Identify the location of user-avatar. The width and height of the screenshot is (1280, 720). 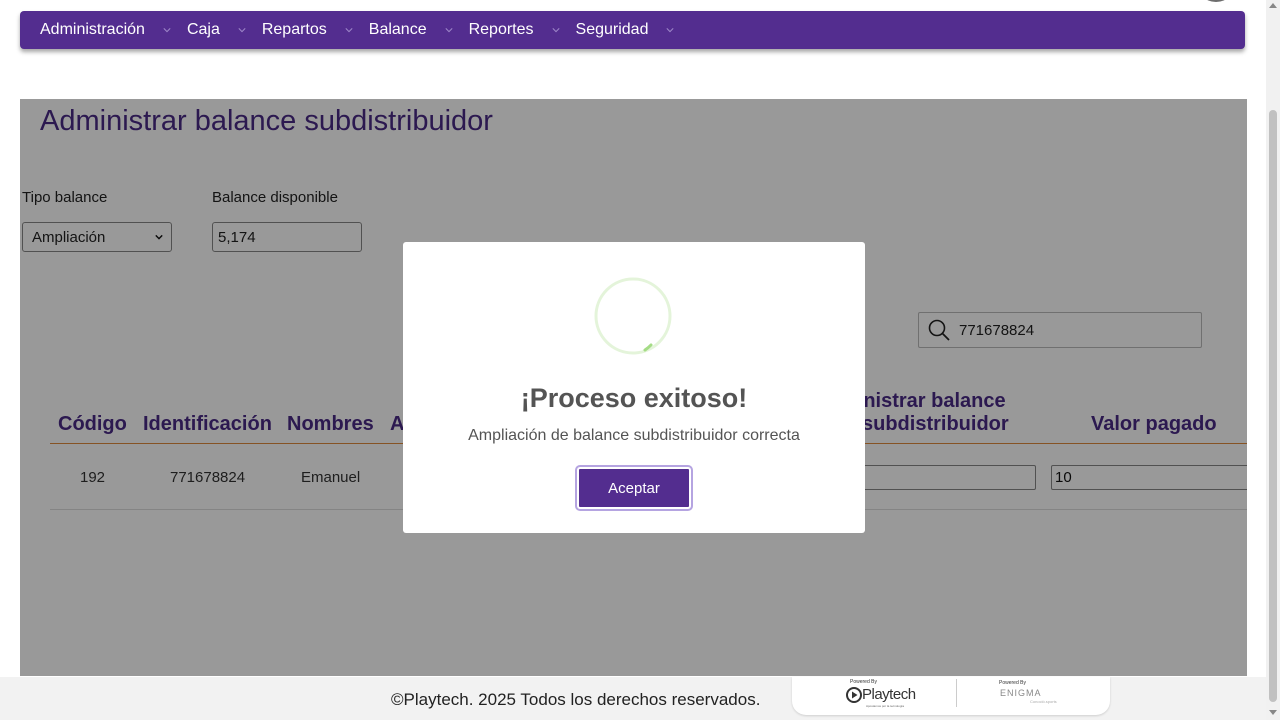
(1216, 1).